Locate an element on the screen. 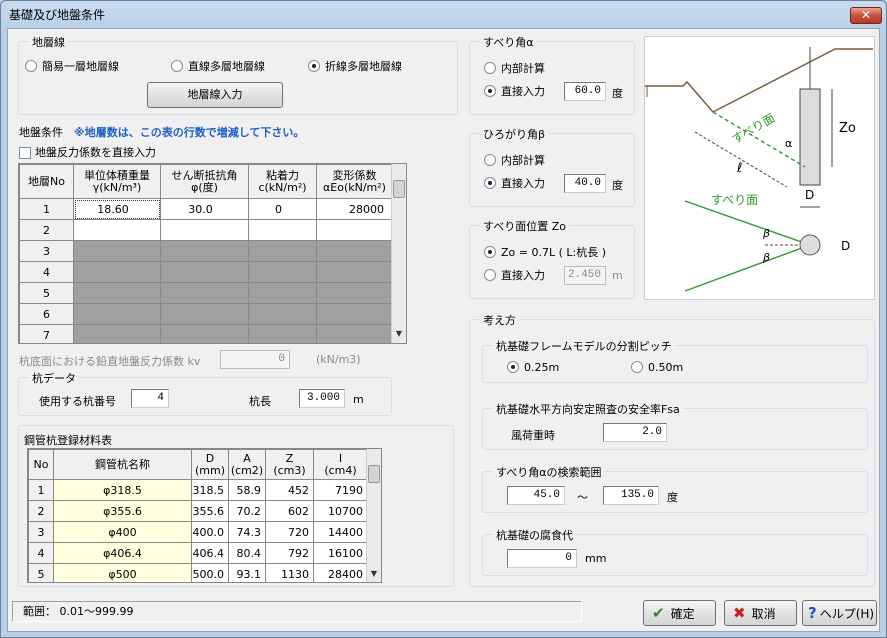  slip-range-to-input: 135.0 is located at coordinates (631, 495).